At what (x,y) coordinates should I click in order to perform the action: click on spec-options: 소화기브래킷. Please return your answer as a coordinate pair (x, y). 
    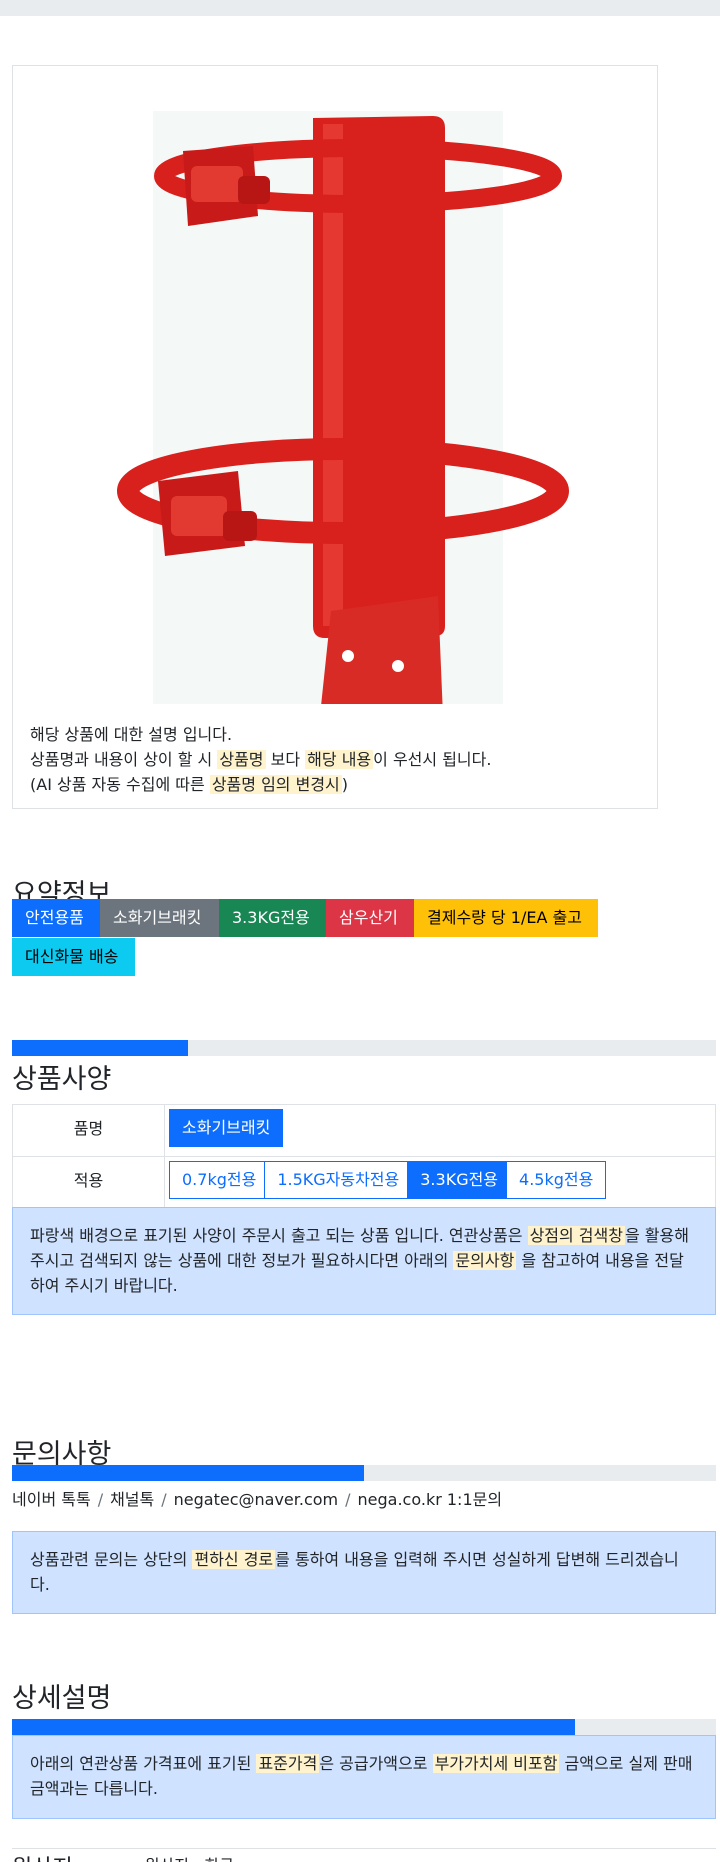
    Looking at the image, I should click on (224, 1130).